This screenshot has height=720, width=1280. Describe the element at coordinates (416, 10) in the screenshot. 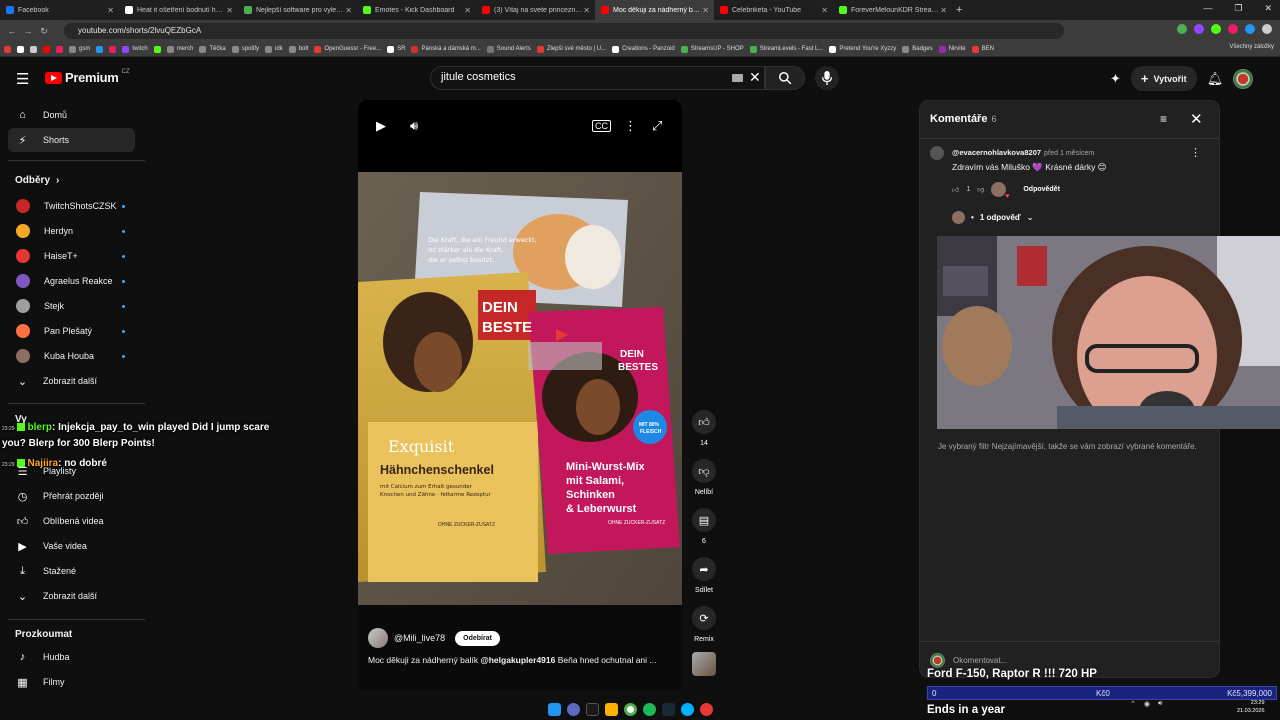

I see `browser-tab: Emotes - Kick Dashboard ✕` at that location.